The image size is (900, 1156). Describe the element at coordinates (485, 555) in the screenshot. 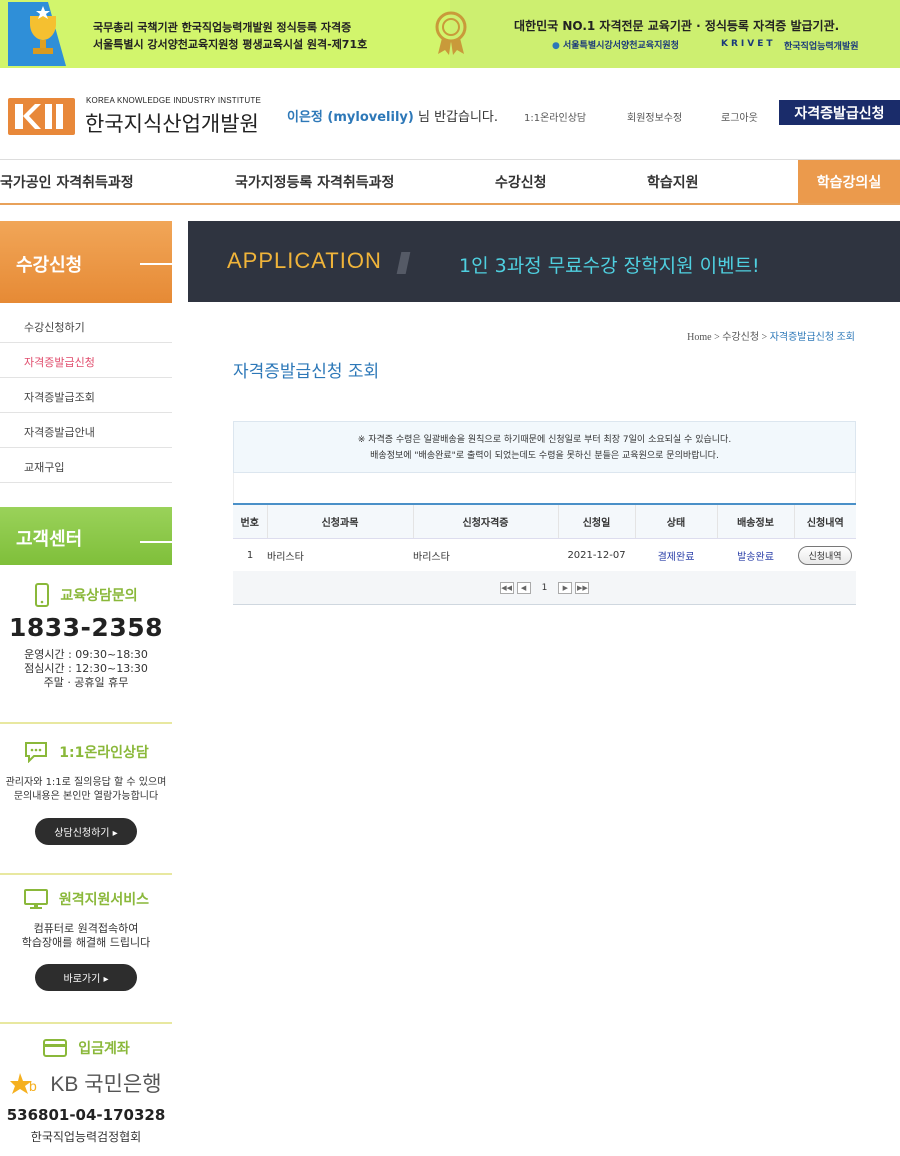

I see `cell-cert: 바리스타` at that location.